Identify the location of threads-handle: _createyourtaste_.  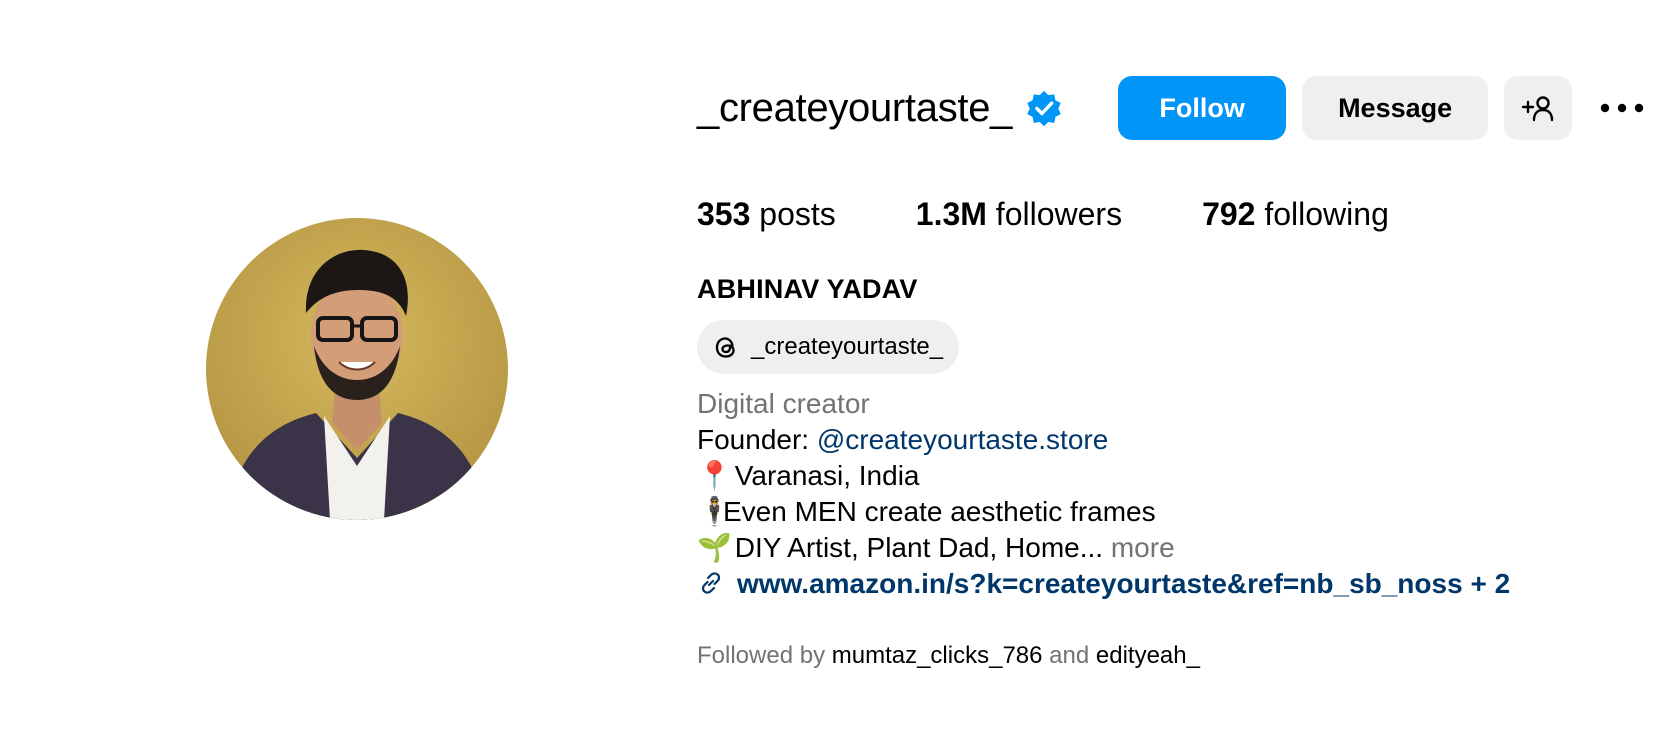
(847, 346).